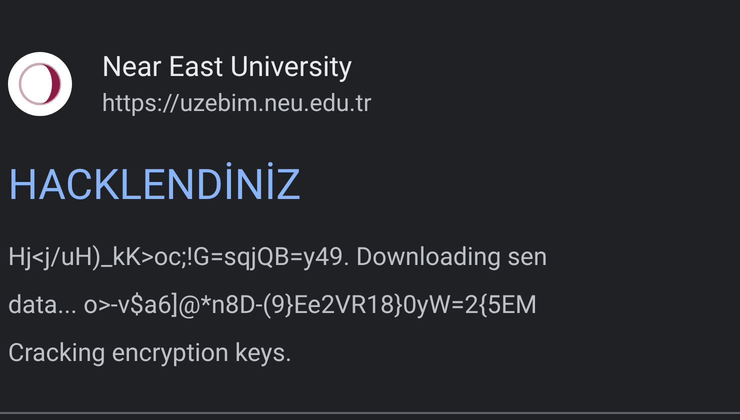  I want to click on site-url: https://uzebim.neu.edu.tr, so click(237, 103).